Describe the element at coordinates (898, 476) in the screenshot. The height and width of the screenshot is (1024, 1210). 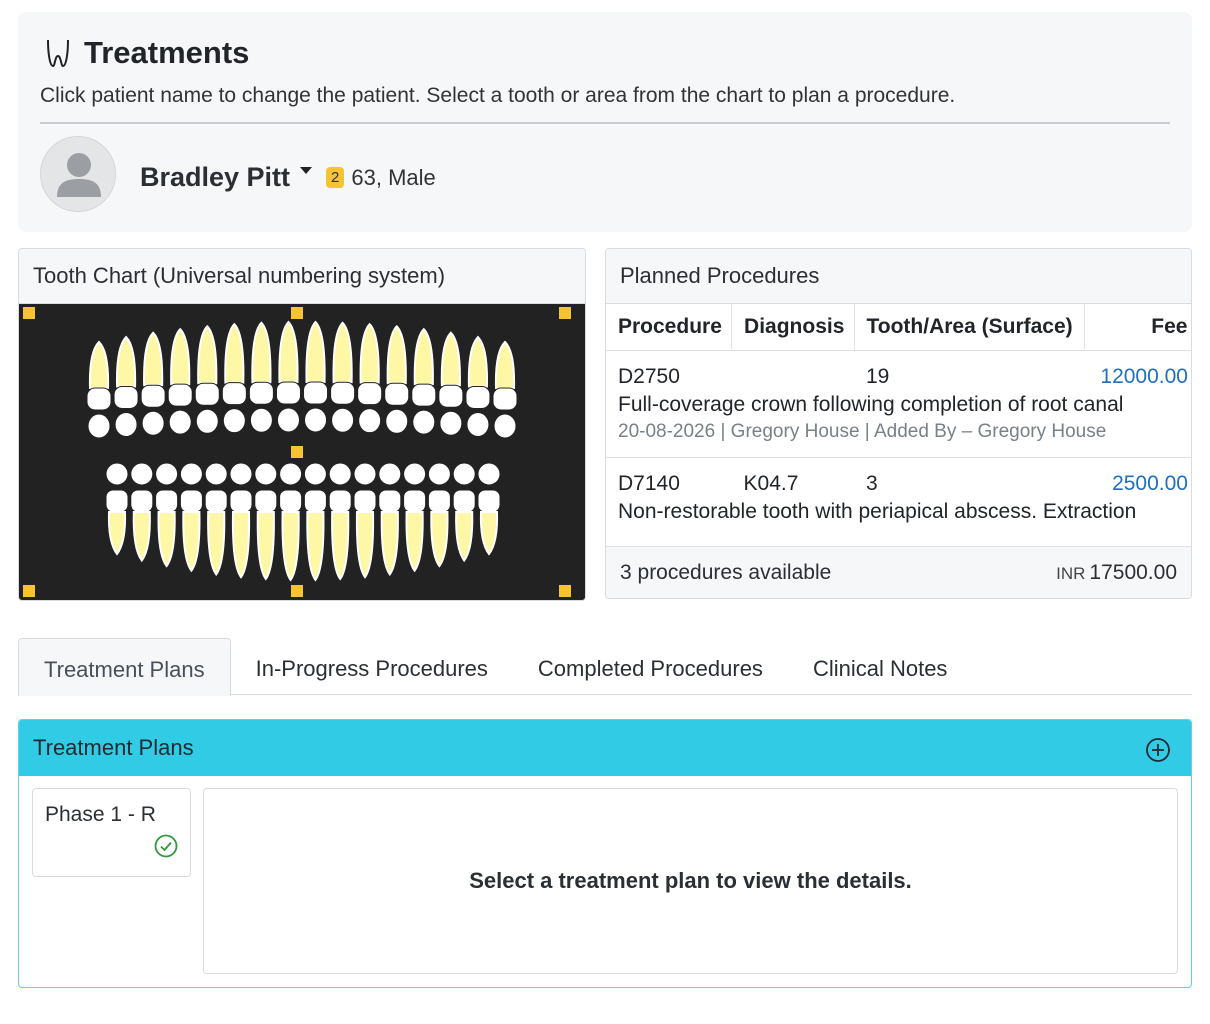
I see `table-row: D7140 K04.7 3 2500.00` at that location.